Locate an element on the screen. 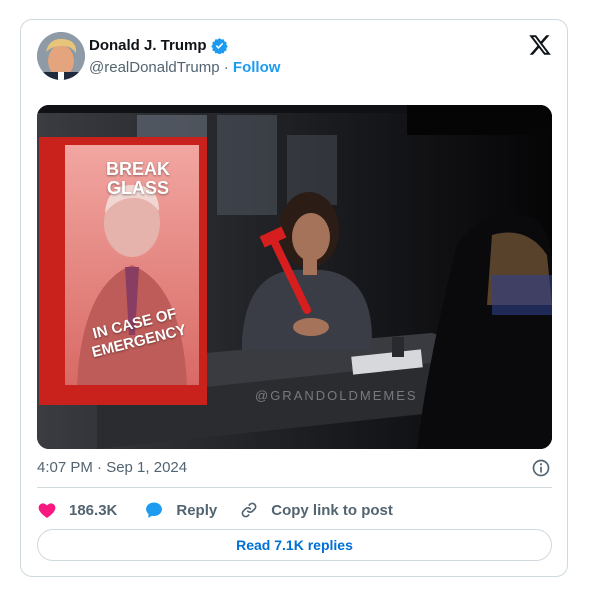 The width and height of the screenshot is (589, 598). reply-label: Reply is located at coordinates (197, 510).